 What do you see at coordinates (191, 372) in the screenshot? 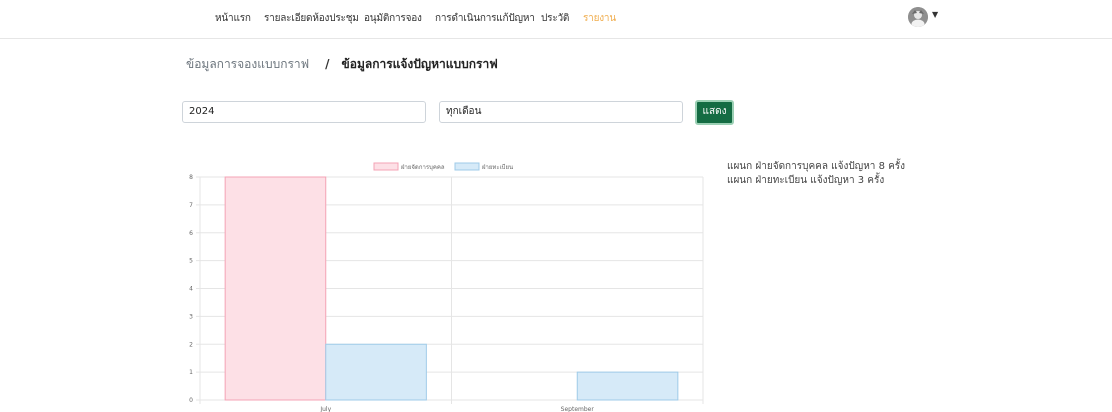
I see `y-tick-label: 1` at bounding box center [191, 372].